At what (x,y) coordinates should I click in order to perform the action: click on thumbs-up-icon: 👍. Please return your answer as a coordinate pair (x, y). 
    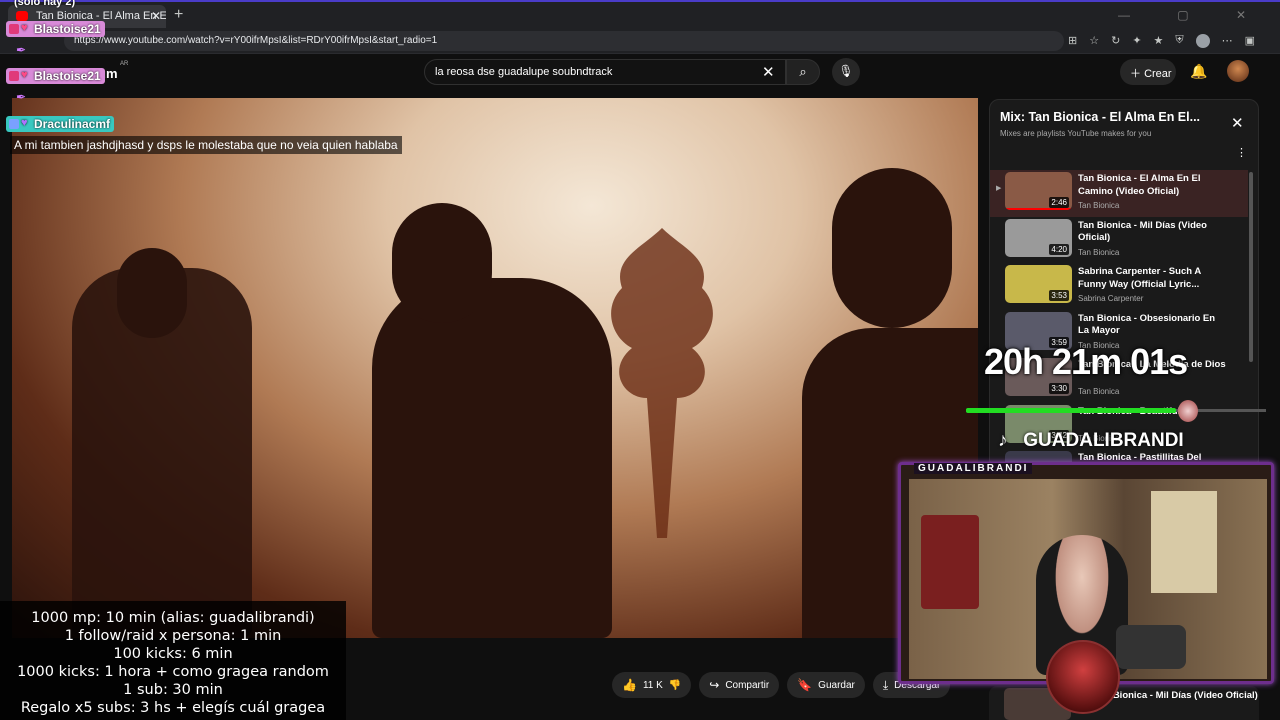
    Looking at the image, I should click on (629, 685).